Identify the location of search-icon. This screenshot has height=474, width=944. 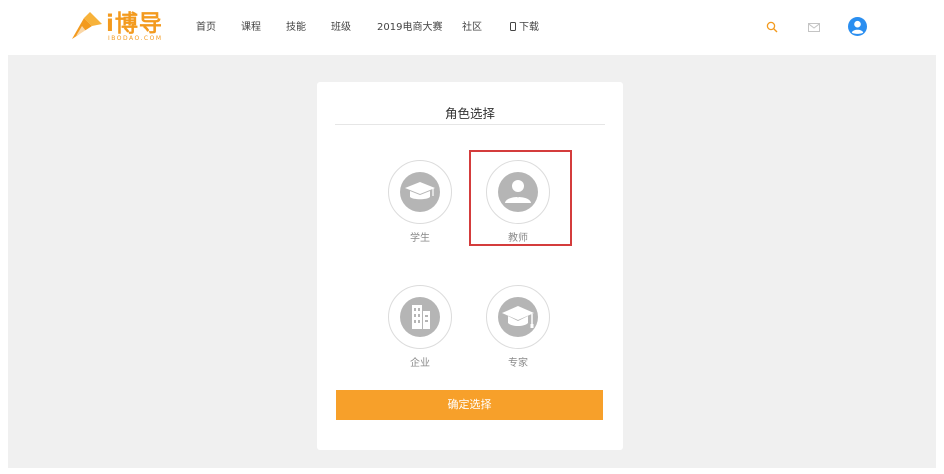
(772, 27).